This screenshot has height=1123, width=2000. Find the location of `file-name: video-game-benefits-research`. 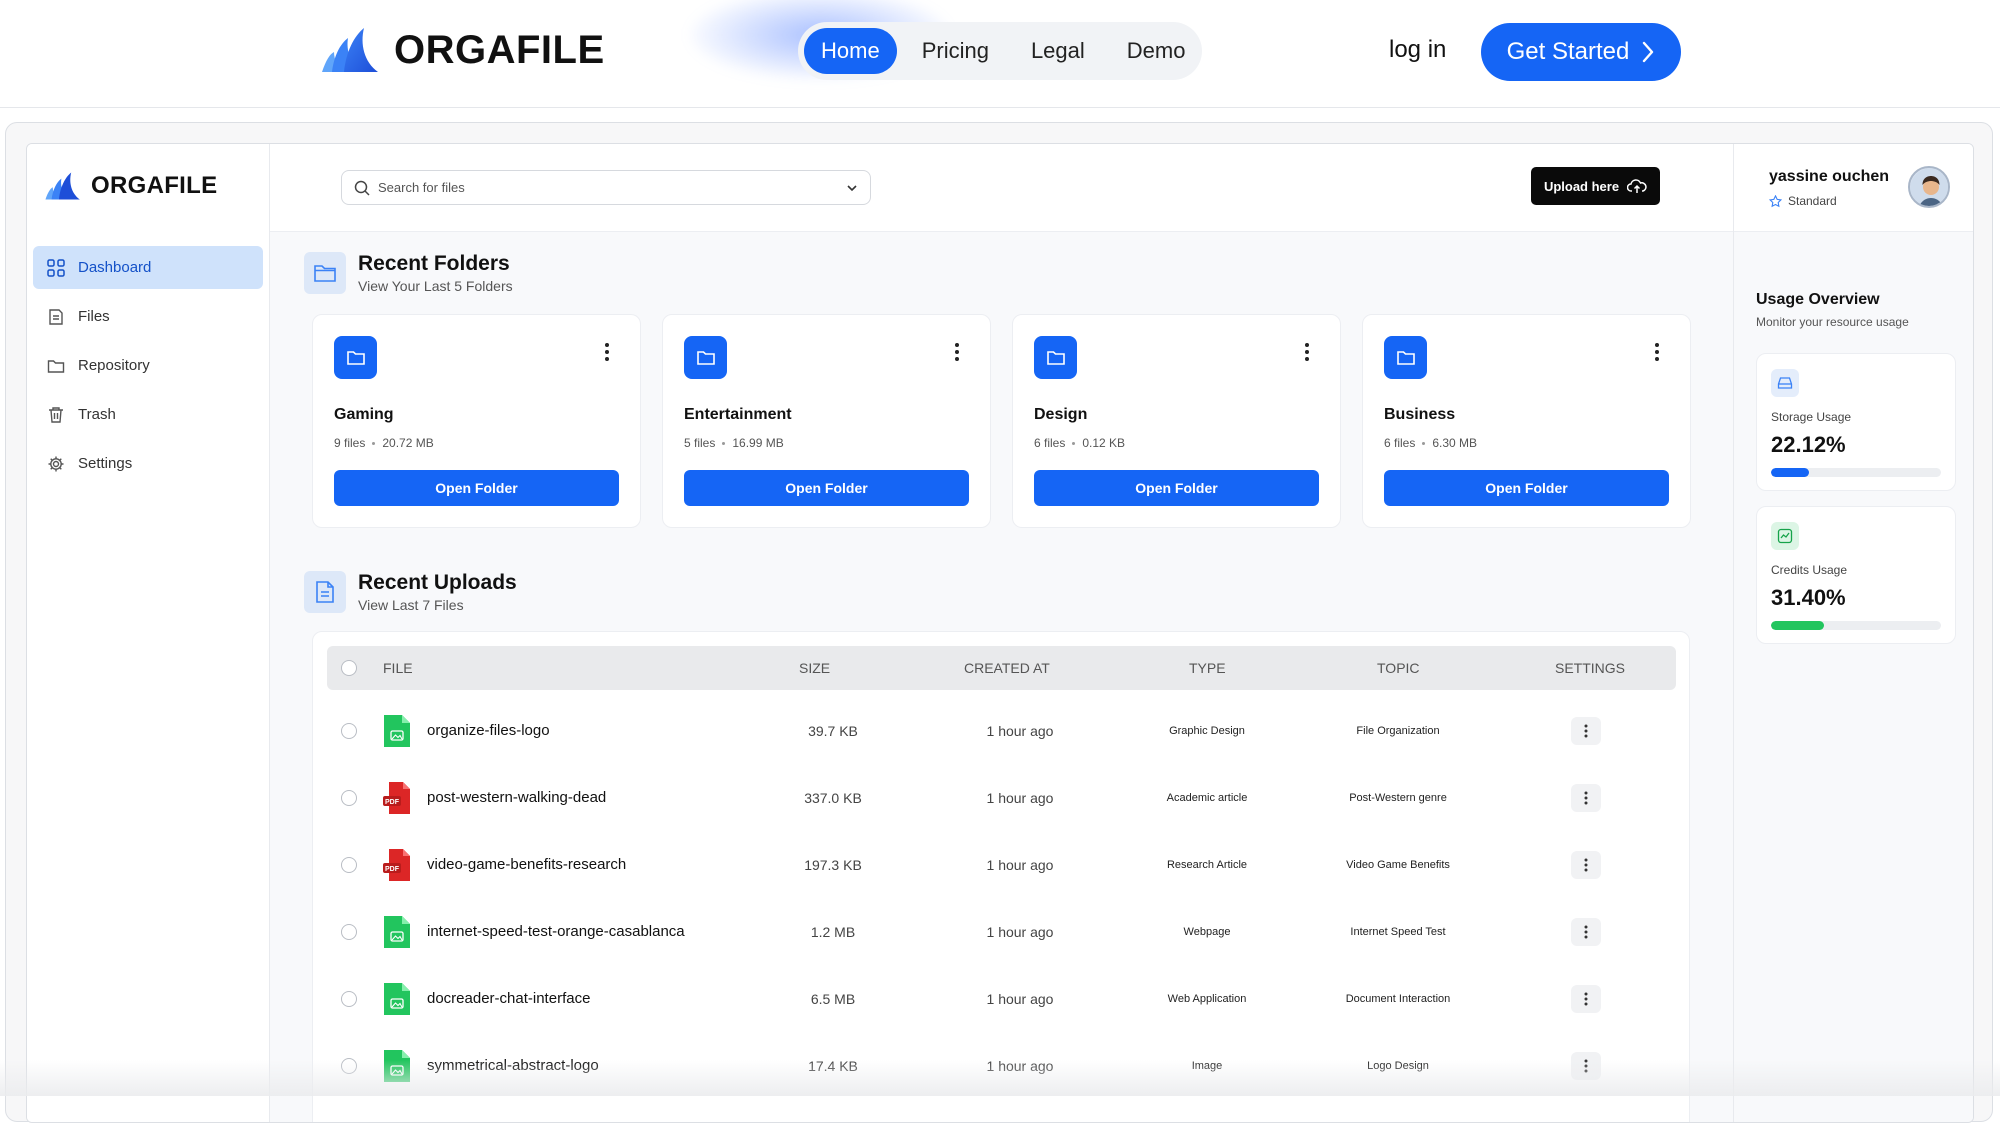

file-name: video-game-benefits-research is located at coordinates (526, 864).